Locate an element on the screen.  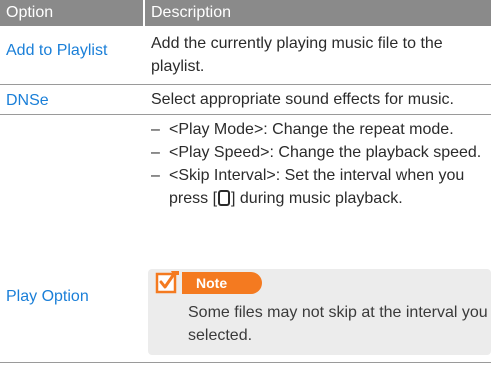
bullet-text: <Play Mode>: Change the repeat mode. is located at coordinates (311, 129).